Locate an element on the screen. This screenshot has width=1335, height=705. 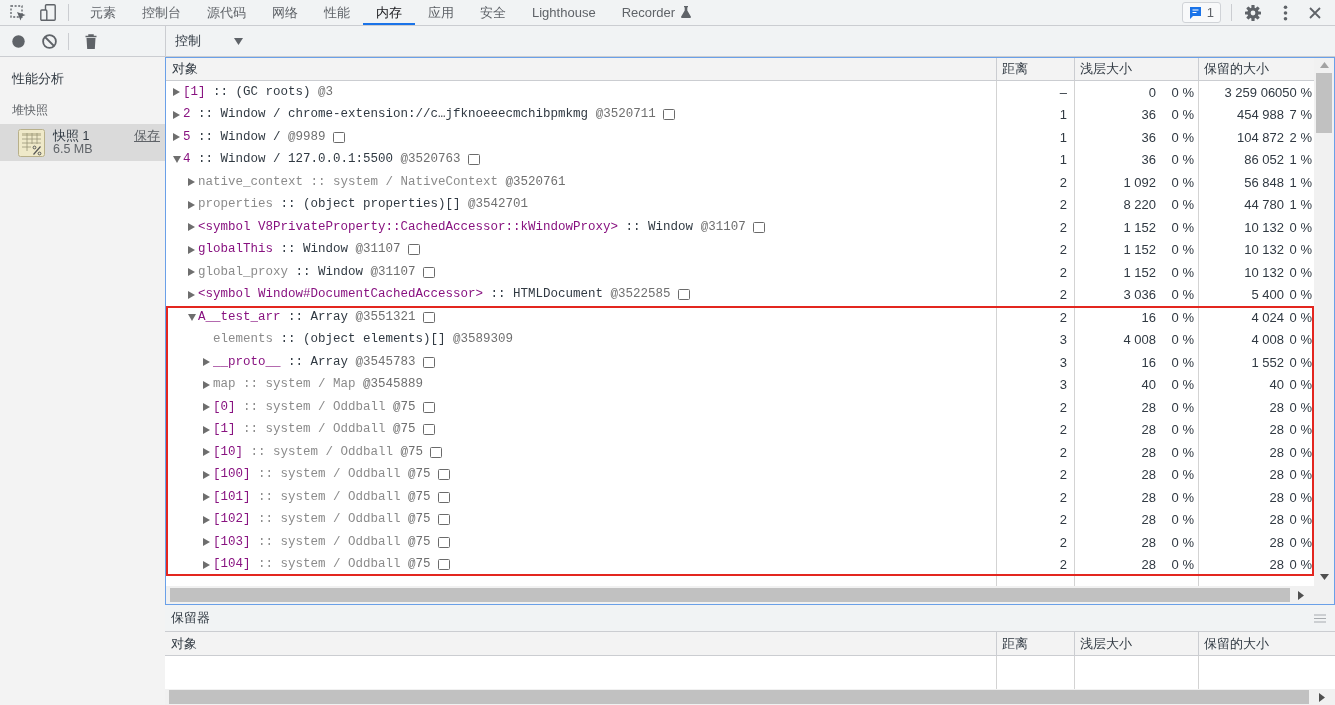
tab: 安全 is located at coordinates (493, 12).